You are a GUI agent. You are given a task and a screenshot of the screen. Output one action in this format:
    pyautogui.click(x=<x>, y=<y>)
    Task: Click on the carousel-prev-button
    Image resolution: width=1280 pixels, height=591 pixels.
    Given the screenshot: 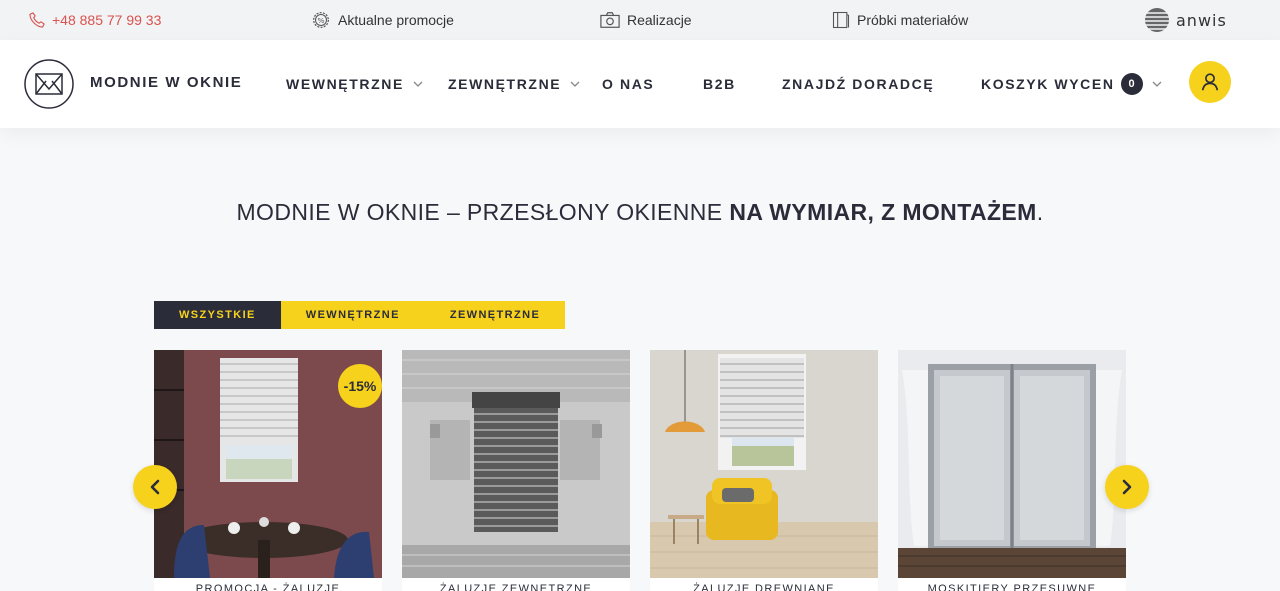 What is the action you would take?
    pyautogui.click(x=155, y=487)
    